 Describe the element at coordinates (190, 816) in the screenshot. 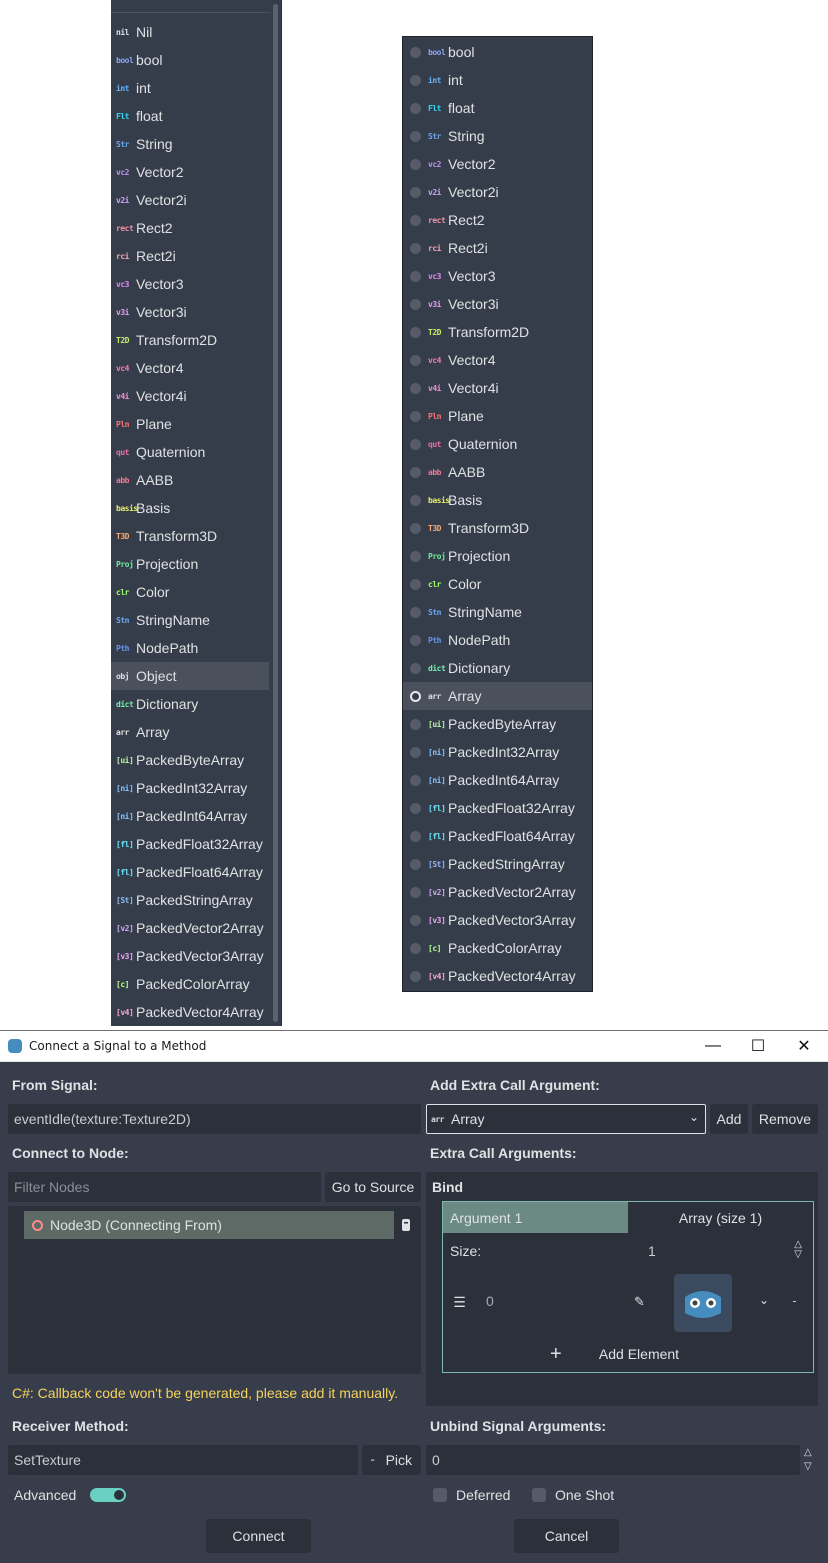

I see `type-item-packedint64array: [ni] PackedInt64Array` at that location.